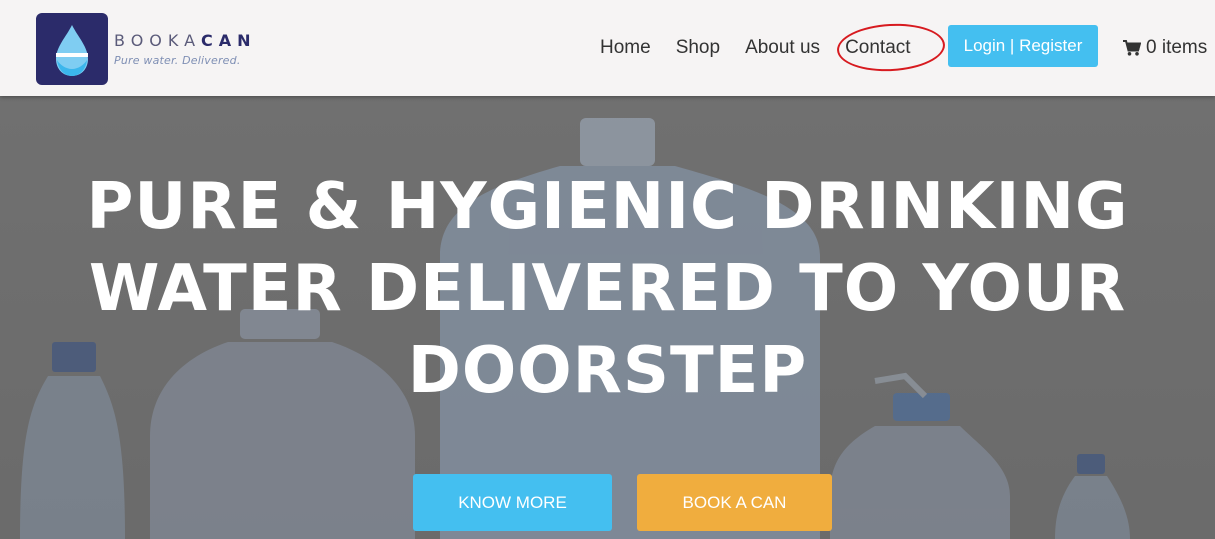 The height and width of the screenshot is (539, 1215). What do you see at coordinates (625, 48) in the screenshot?
I see `nav-home: Home` at bounding box center [625, 48].